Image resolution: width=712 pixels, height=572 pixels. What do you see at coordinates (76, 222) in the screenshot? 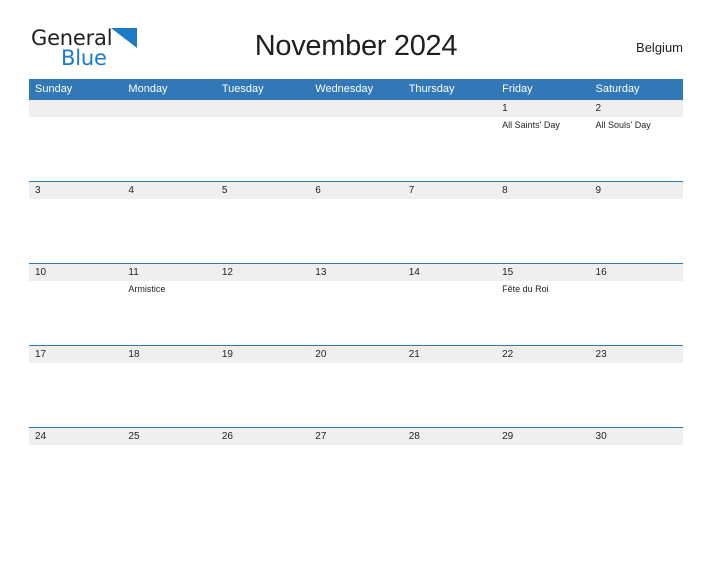
I see `day-cell: 3` at bounding box center [76, 222].